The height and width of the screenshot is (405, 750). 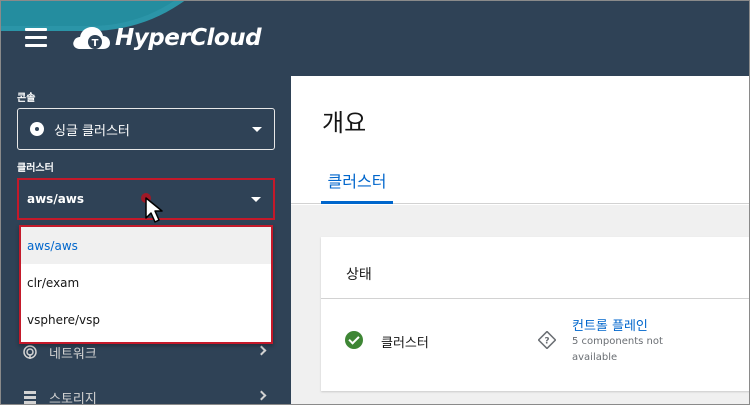 I want to click on sidebar-item-label: 스토리지, so click(x=73, y=398).